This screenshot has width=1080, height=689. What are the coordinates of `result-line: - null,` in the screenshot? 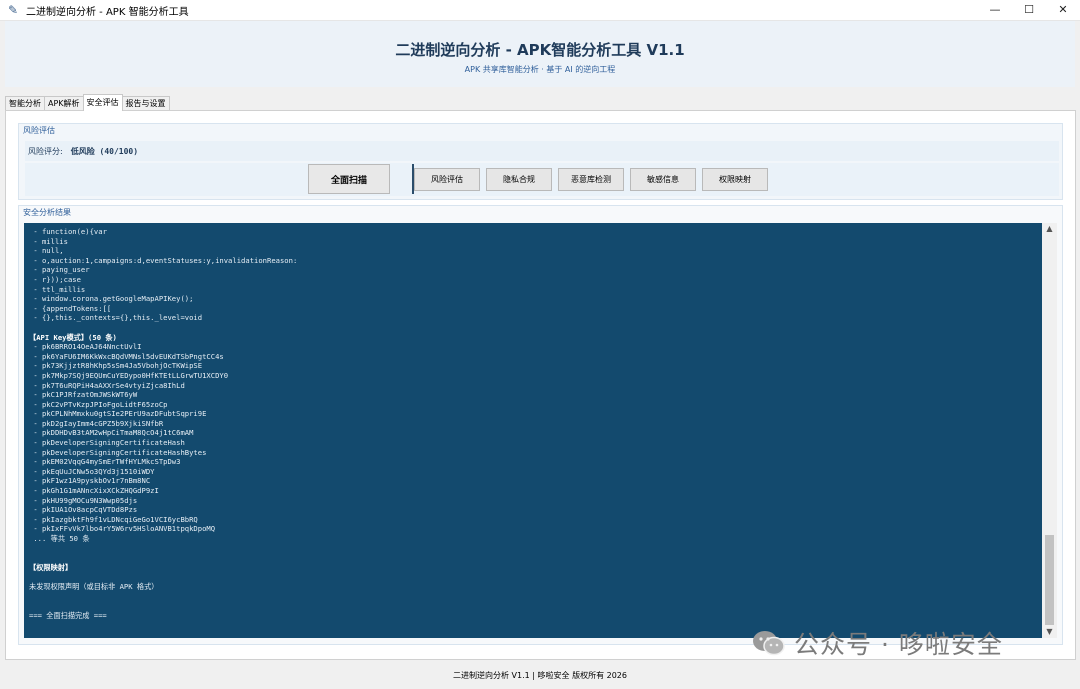 It's located at (46, 251).